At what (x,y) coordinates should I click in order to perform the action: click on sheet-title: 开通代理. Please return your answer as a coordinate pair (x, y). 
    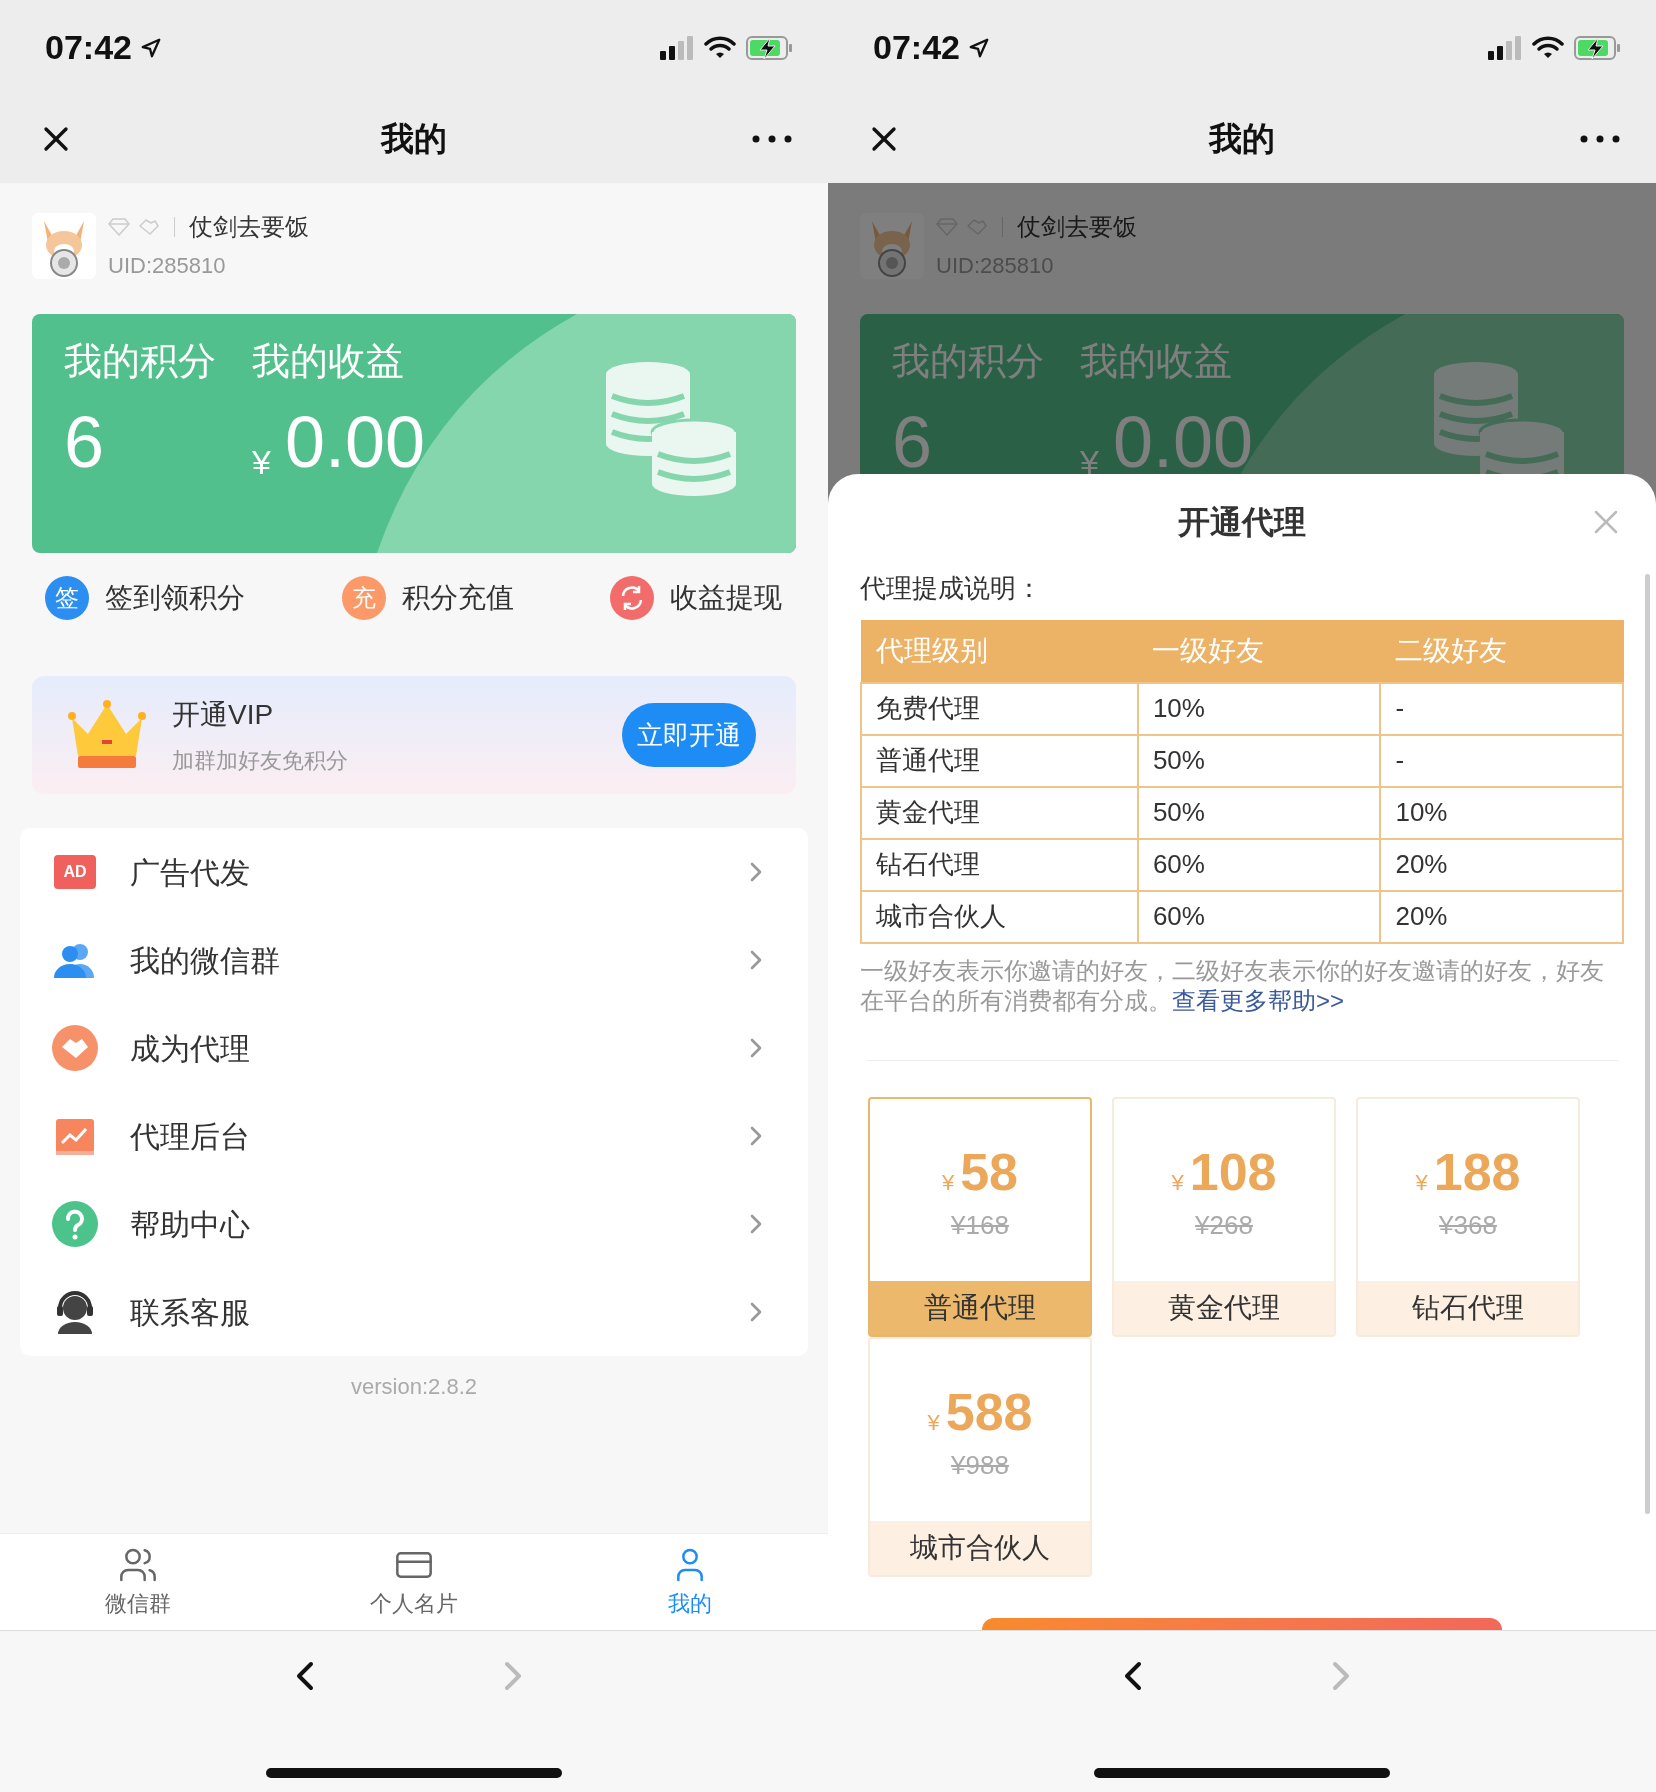
    Looking at the image, I should click on (1242, 522).